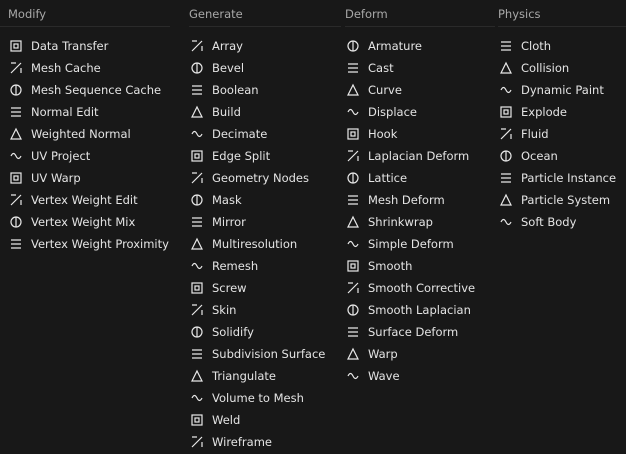 The image size is (626, 454). What do you see at coordinates (539, 156) in the screenshot?
I see `menu-item-label: Ocean` at bounding box center [539, 156].